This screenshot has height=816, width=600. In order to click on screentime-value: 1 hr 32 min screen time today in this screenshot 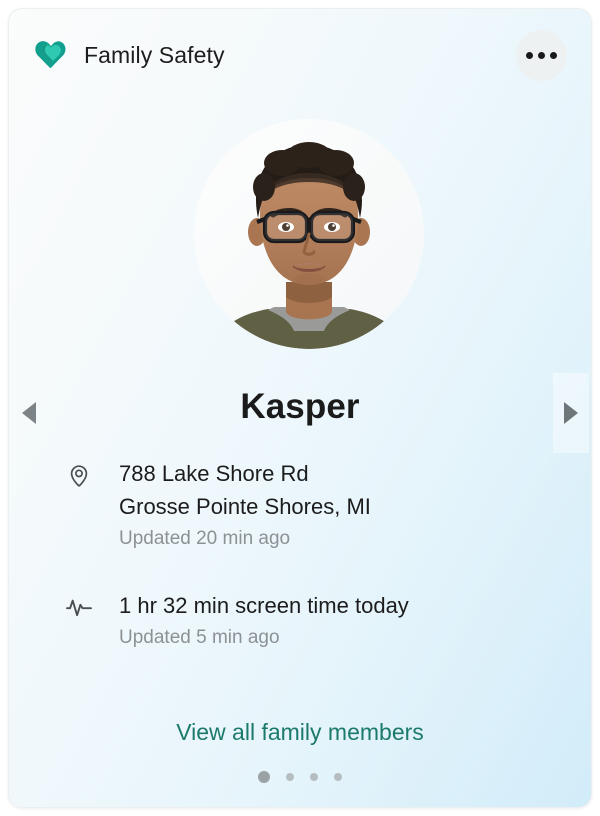, I will do `click(264, 605)`.